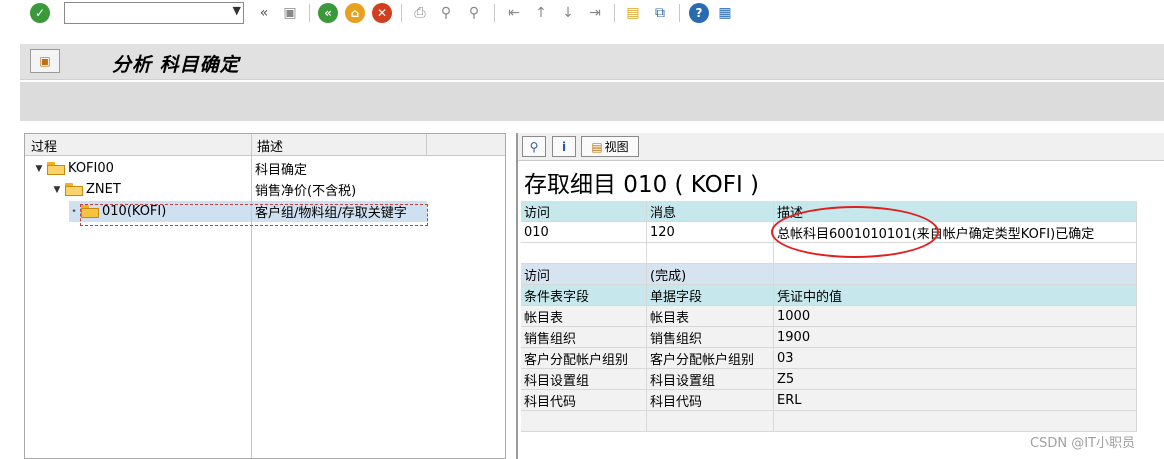  I want to click on title-bar: ▣ 分析 科目确定, so click(592, 62).